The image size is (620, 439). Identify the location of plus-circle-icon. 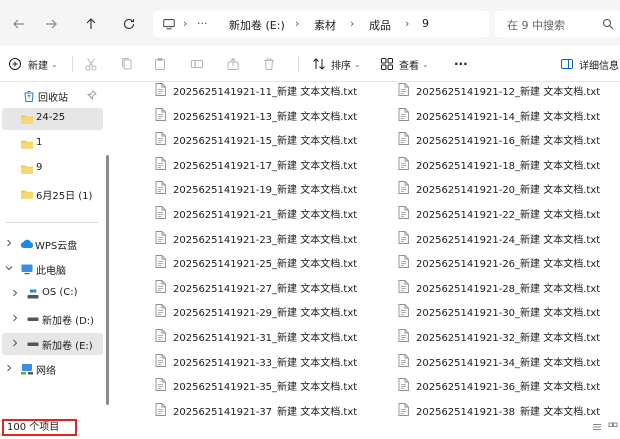
(15, 64).